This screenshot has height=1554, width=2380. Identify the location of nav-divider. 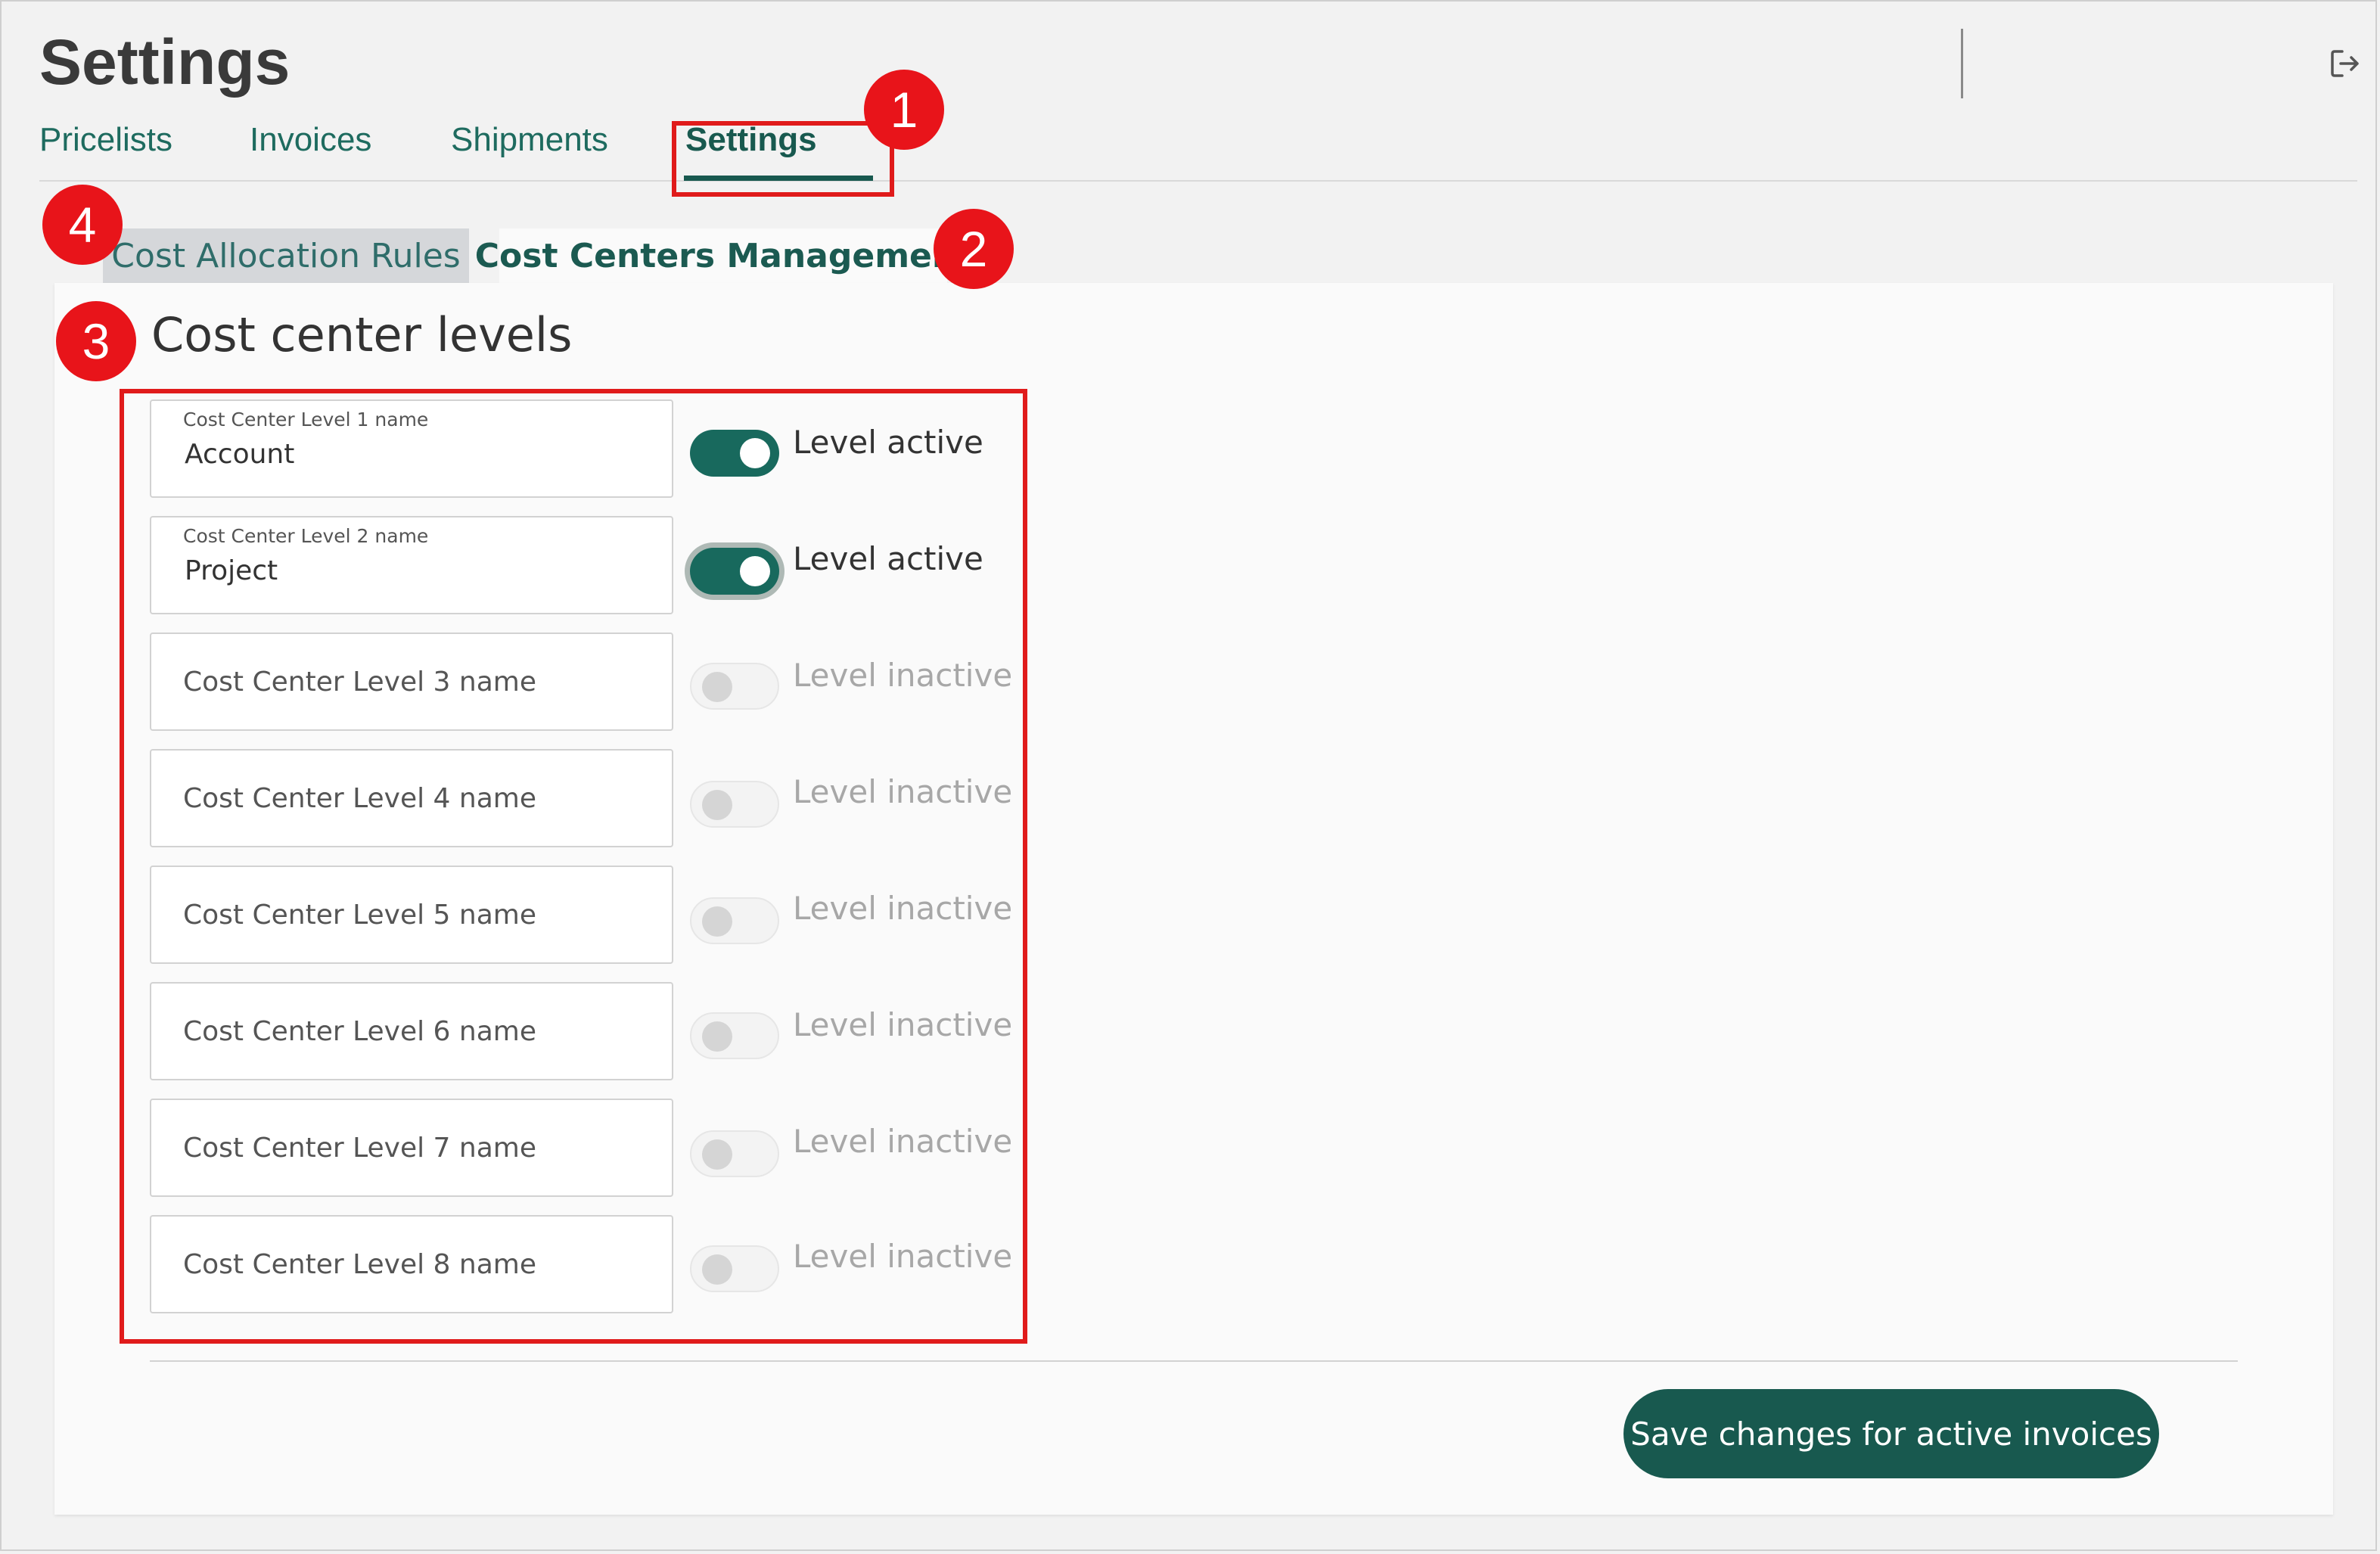
(1198, 181).